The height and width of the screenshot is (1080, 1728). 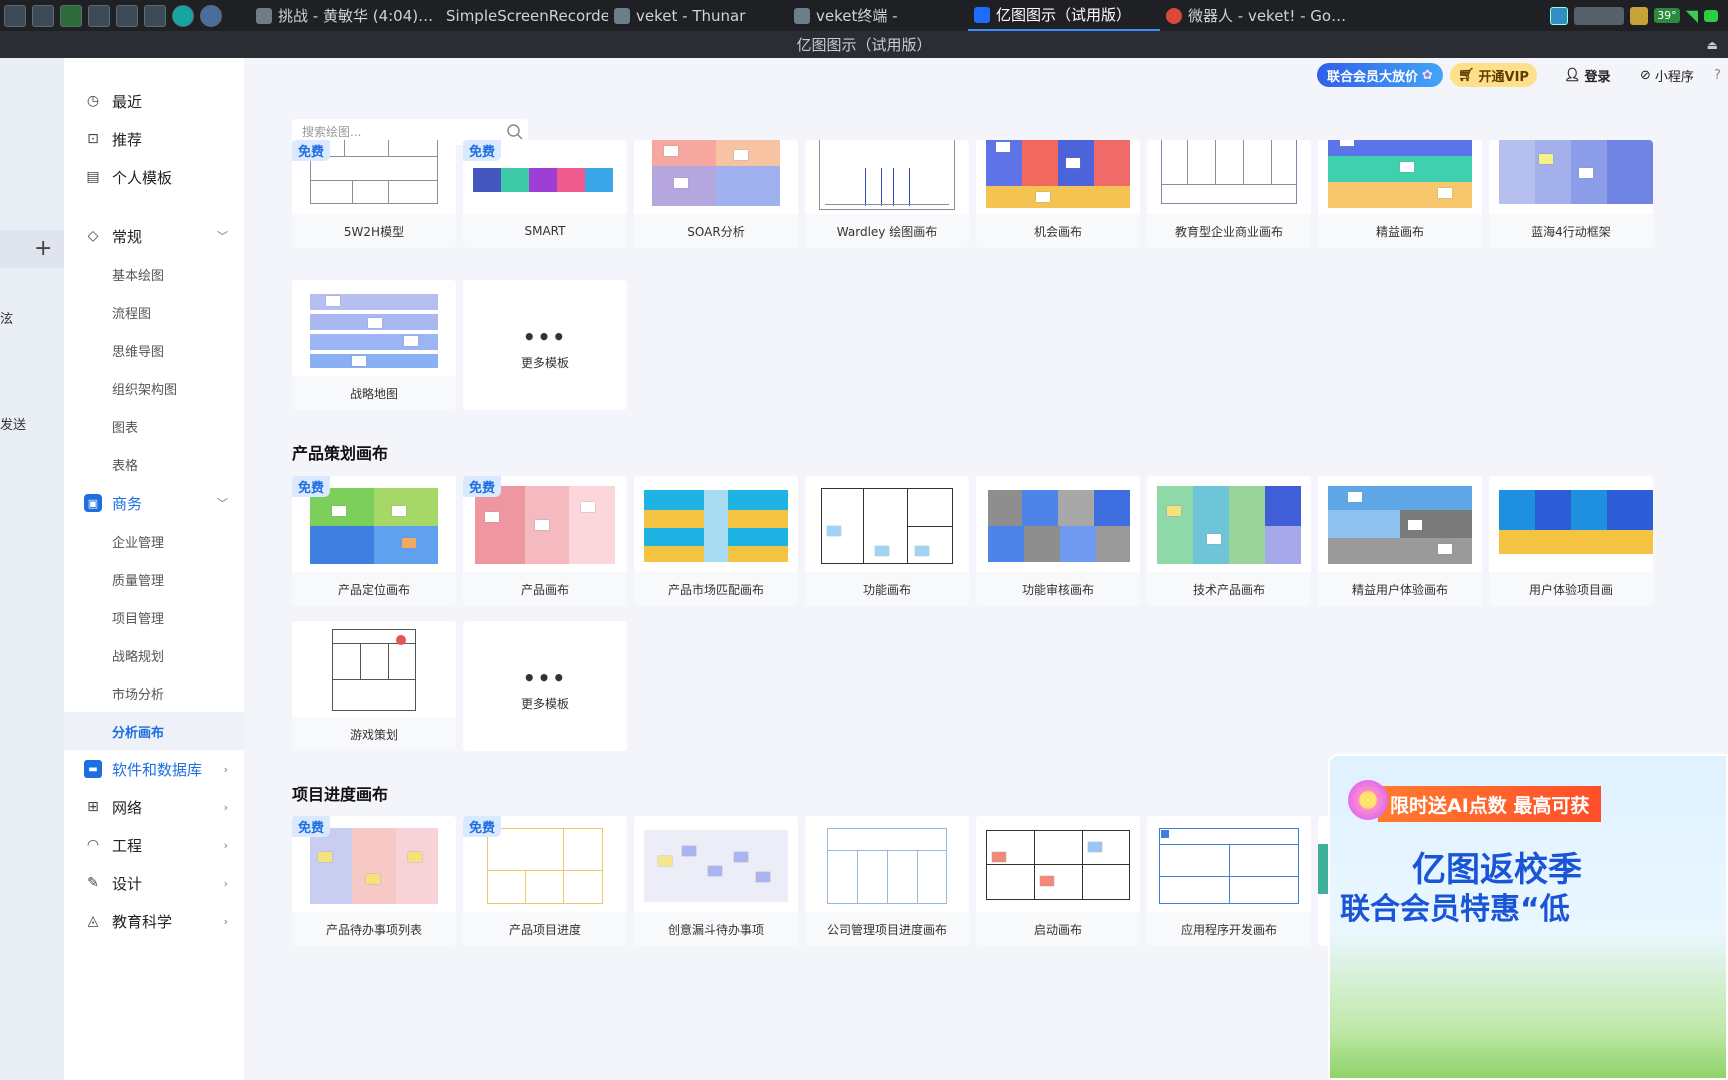 What do you see at coordinates (887, 589) in the screenshot?
I see `template-name: 功能画布` at bounding box center [887, 589].